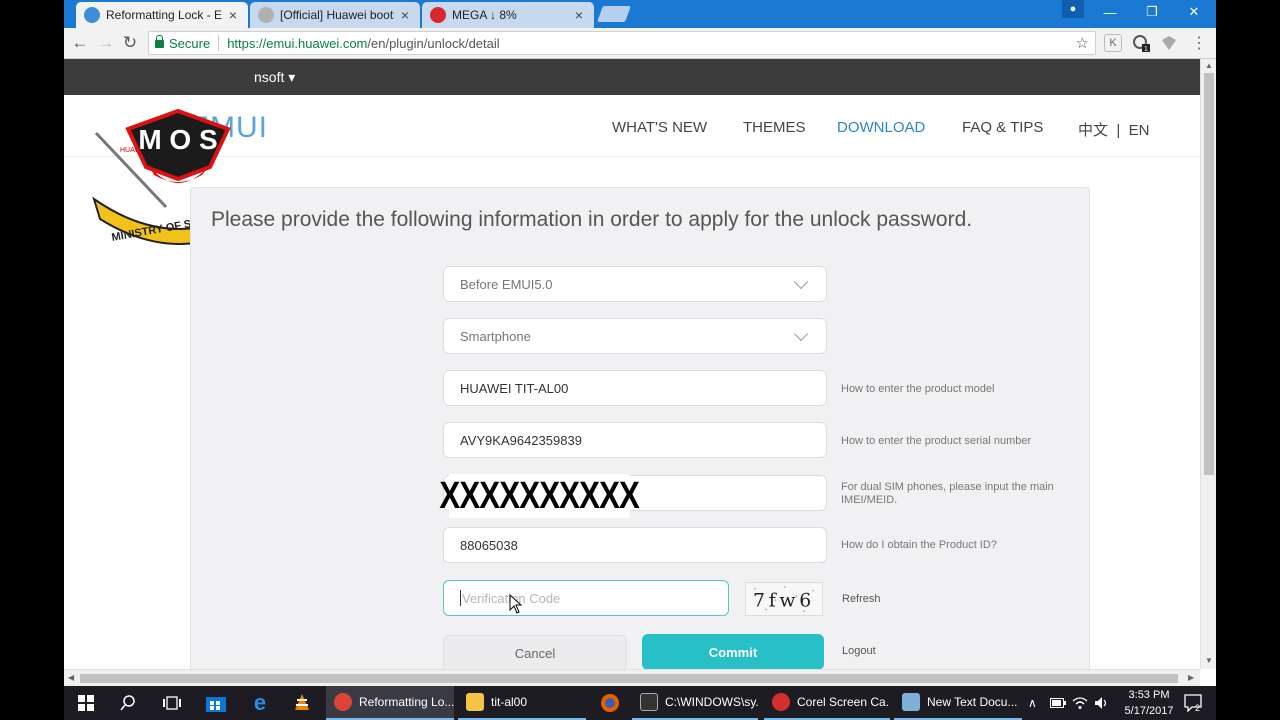 The width and height of the screenshot is (1280, 720). Describe the element at coordinates (859, 651) in the screenshot. I see `logout-link: Logout` at that location.